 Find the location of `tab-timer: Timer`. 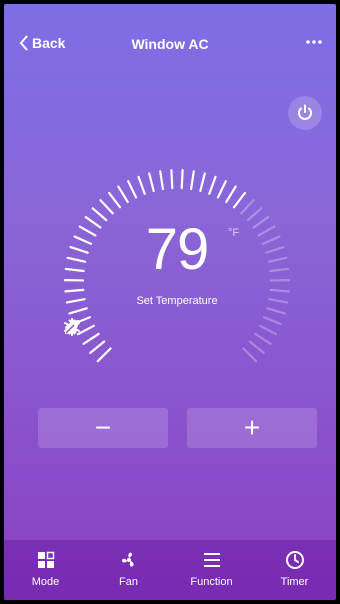

tab-timer: Timer is located at coordinates (294, 570).